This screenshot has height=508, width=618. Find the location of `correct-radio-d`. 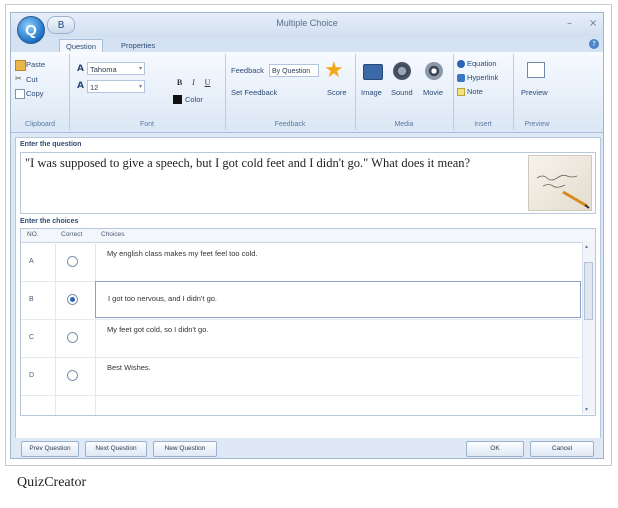

correct-radio-d is located at coordinates (72, 375).